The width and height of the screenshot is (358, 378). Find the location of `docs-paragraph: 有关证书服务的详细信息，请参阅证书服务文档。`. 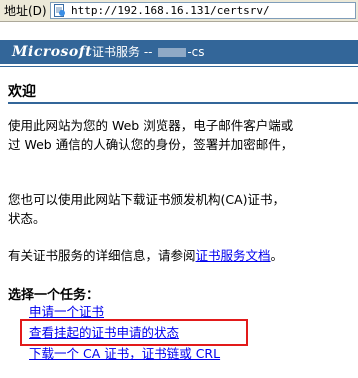

docs-paragraph: 有关证书服务的详细信息，请参阅证书服务文档。 is located at coordinates (145, 255).